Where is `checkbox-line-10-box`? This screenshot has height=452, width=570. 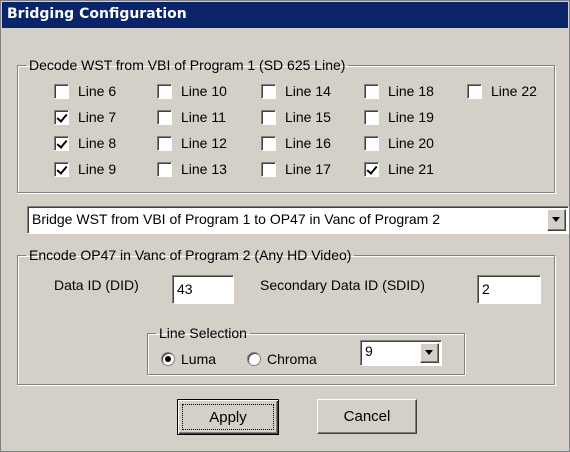
checkbox-line-10-box is located at coordinates (164, 91).